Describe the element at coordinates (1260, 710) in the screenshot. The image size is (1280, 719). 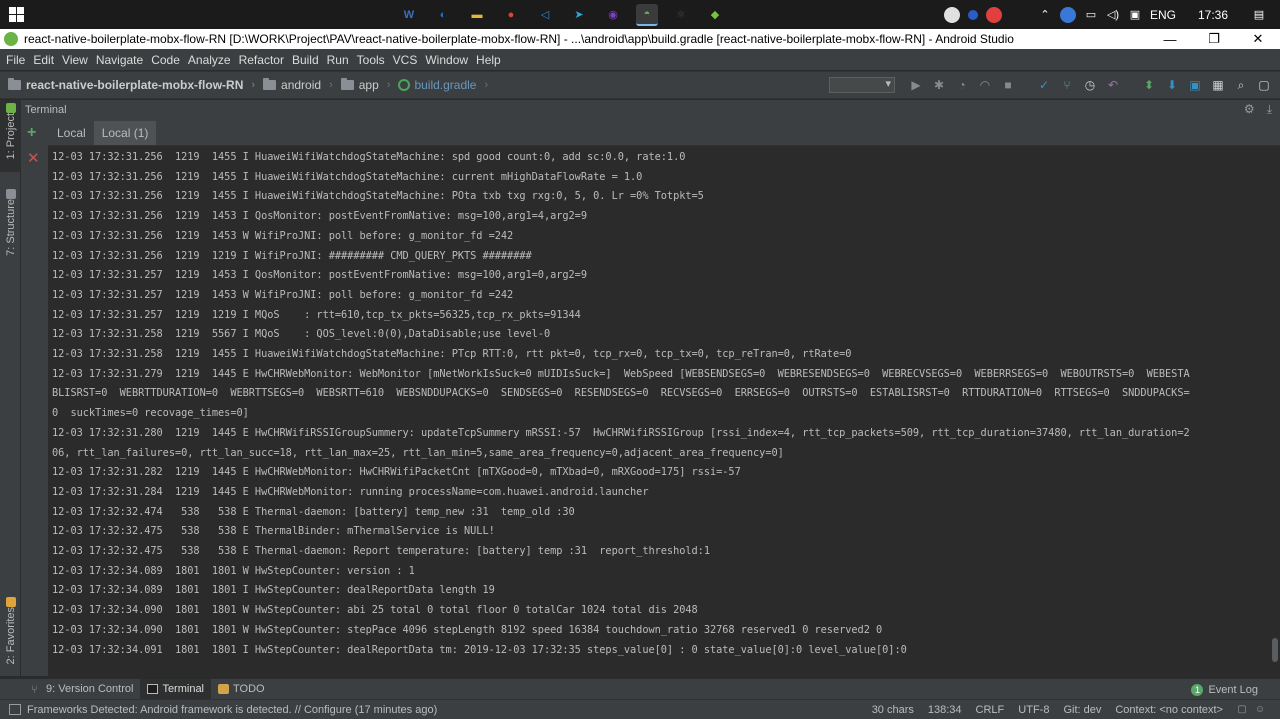
I see `inspector-icon: ☺` at that location.